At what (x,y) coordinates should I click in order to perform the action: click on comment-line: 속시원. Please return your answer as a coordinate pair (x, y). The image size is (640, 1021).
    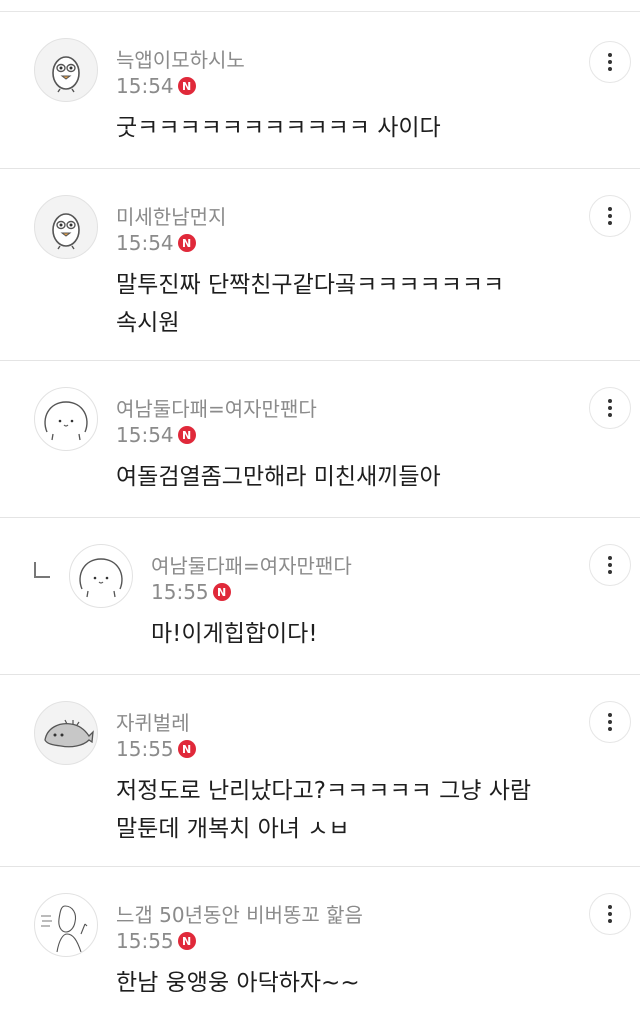
    Looking at the image, I should click on (148, 323).